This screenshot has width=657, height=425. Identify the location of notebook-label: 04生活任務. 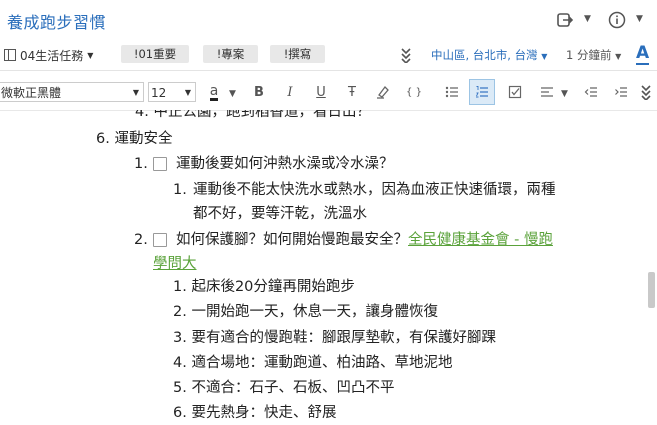
(52, 55).